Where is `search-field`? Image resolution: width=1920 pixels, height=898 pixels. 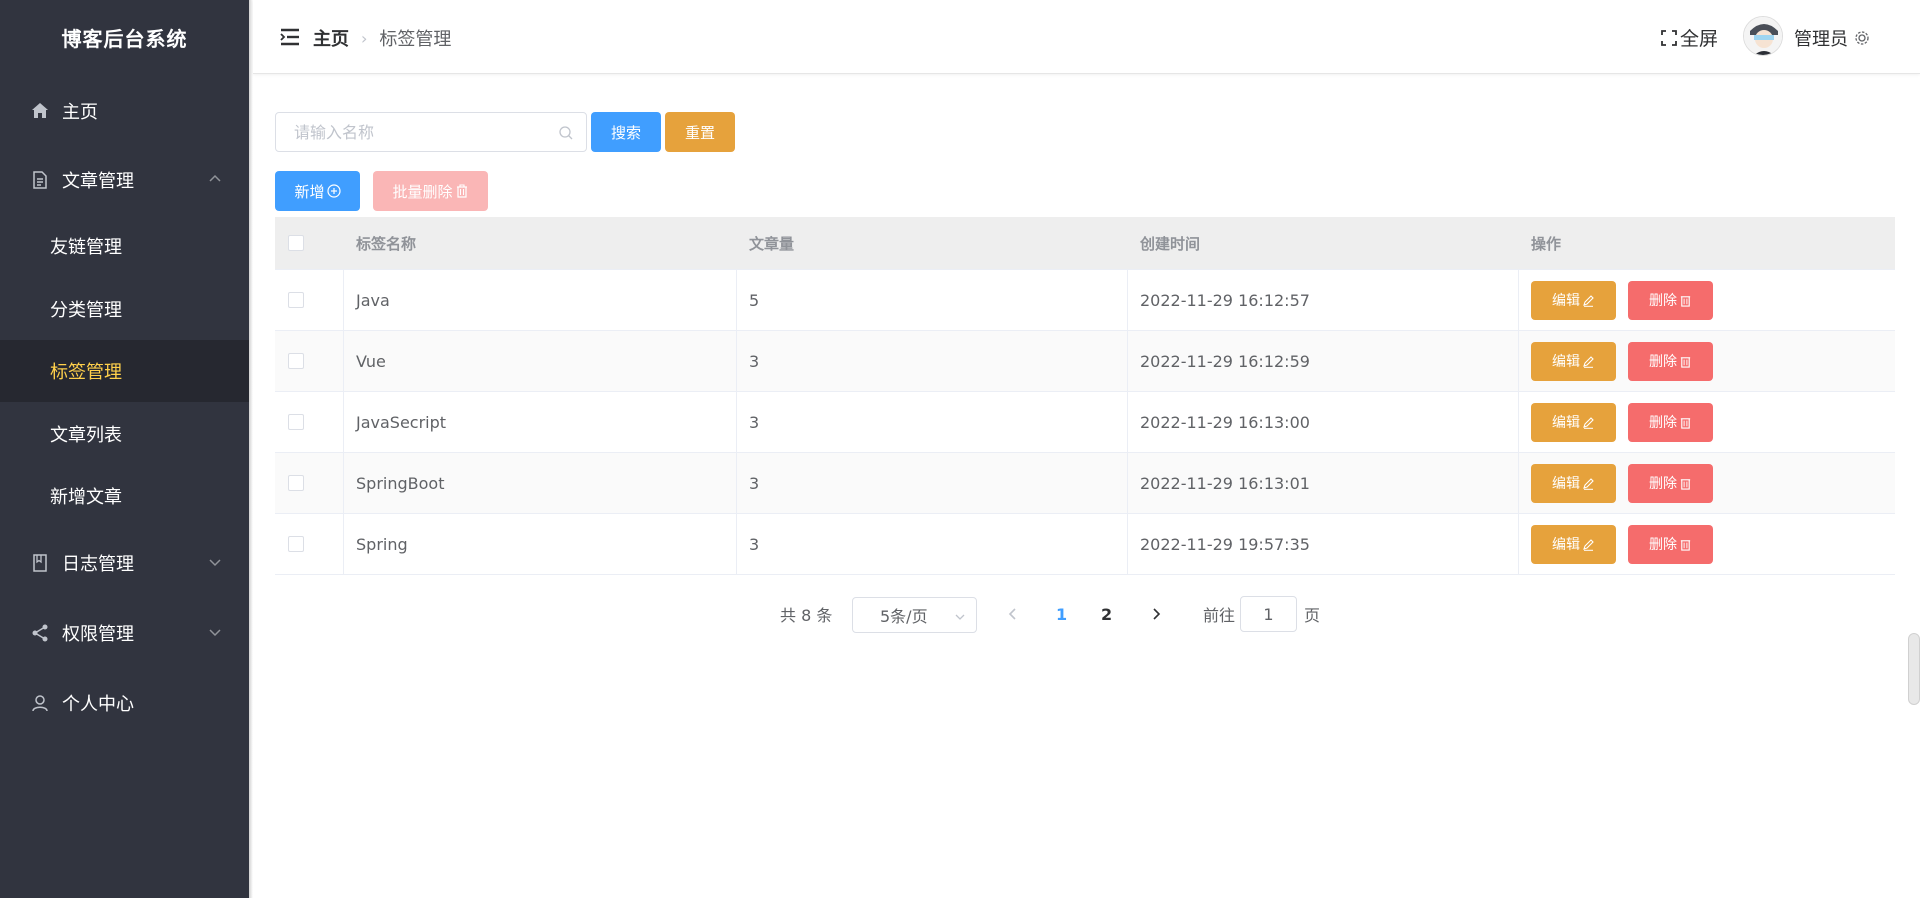
search-field is located at coordinates (431, 132).